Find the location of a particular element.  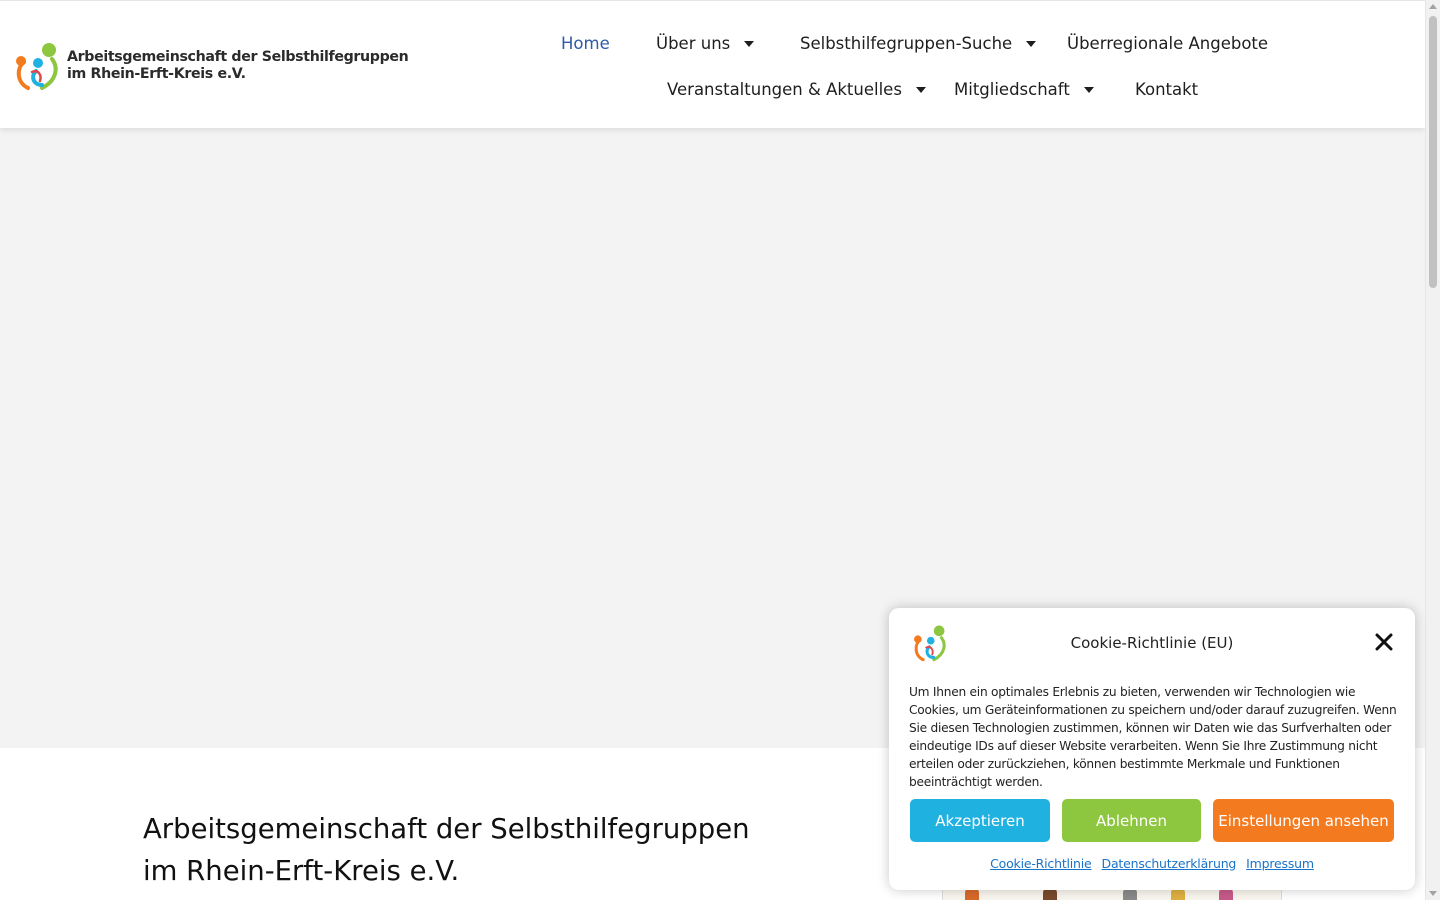

nav-item-kontakt: Kontakt is located at coordinates (1166, 89).